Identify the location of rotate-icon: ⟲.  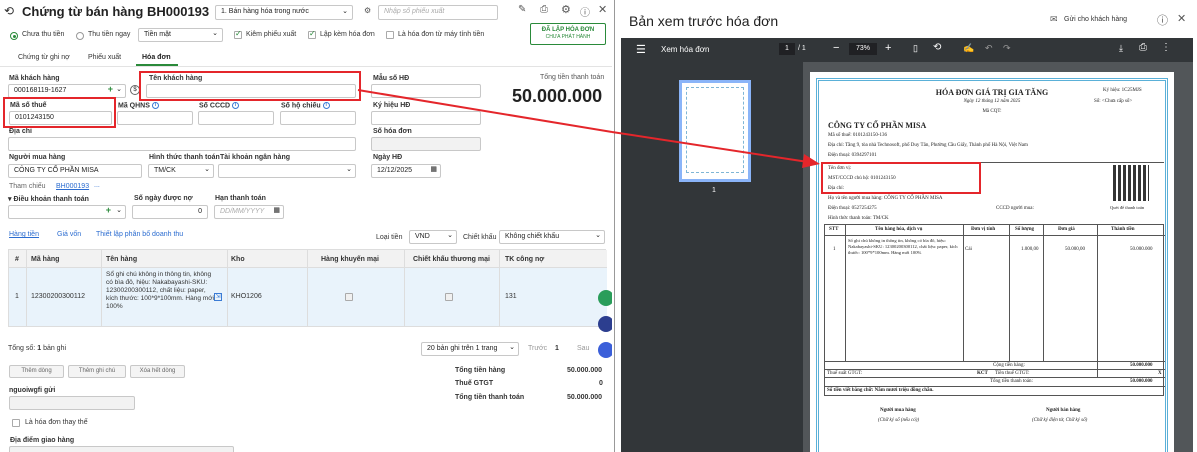
(937, 47).